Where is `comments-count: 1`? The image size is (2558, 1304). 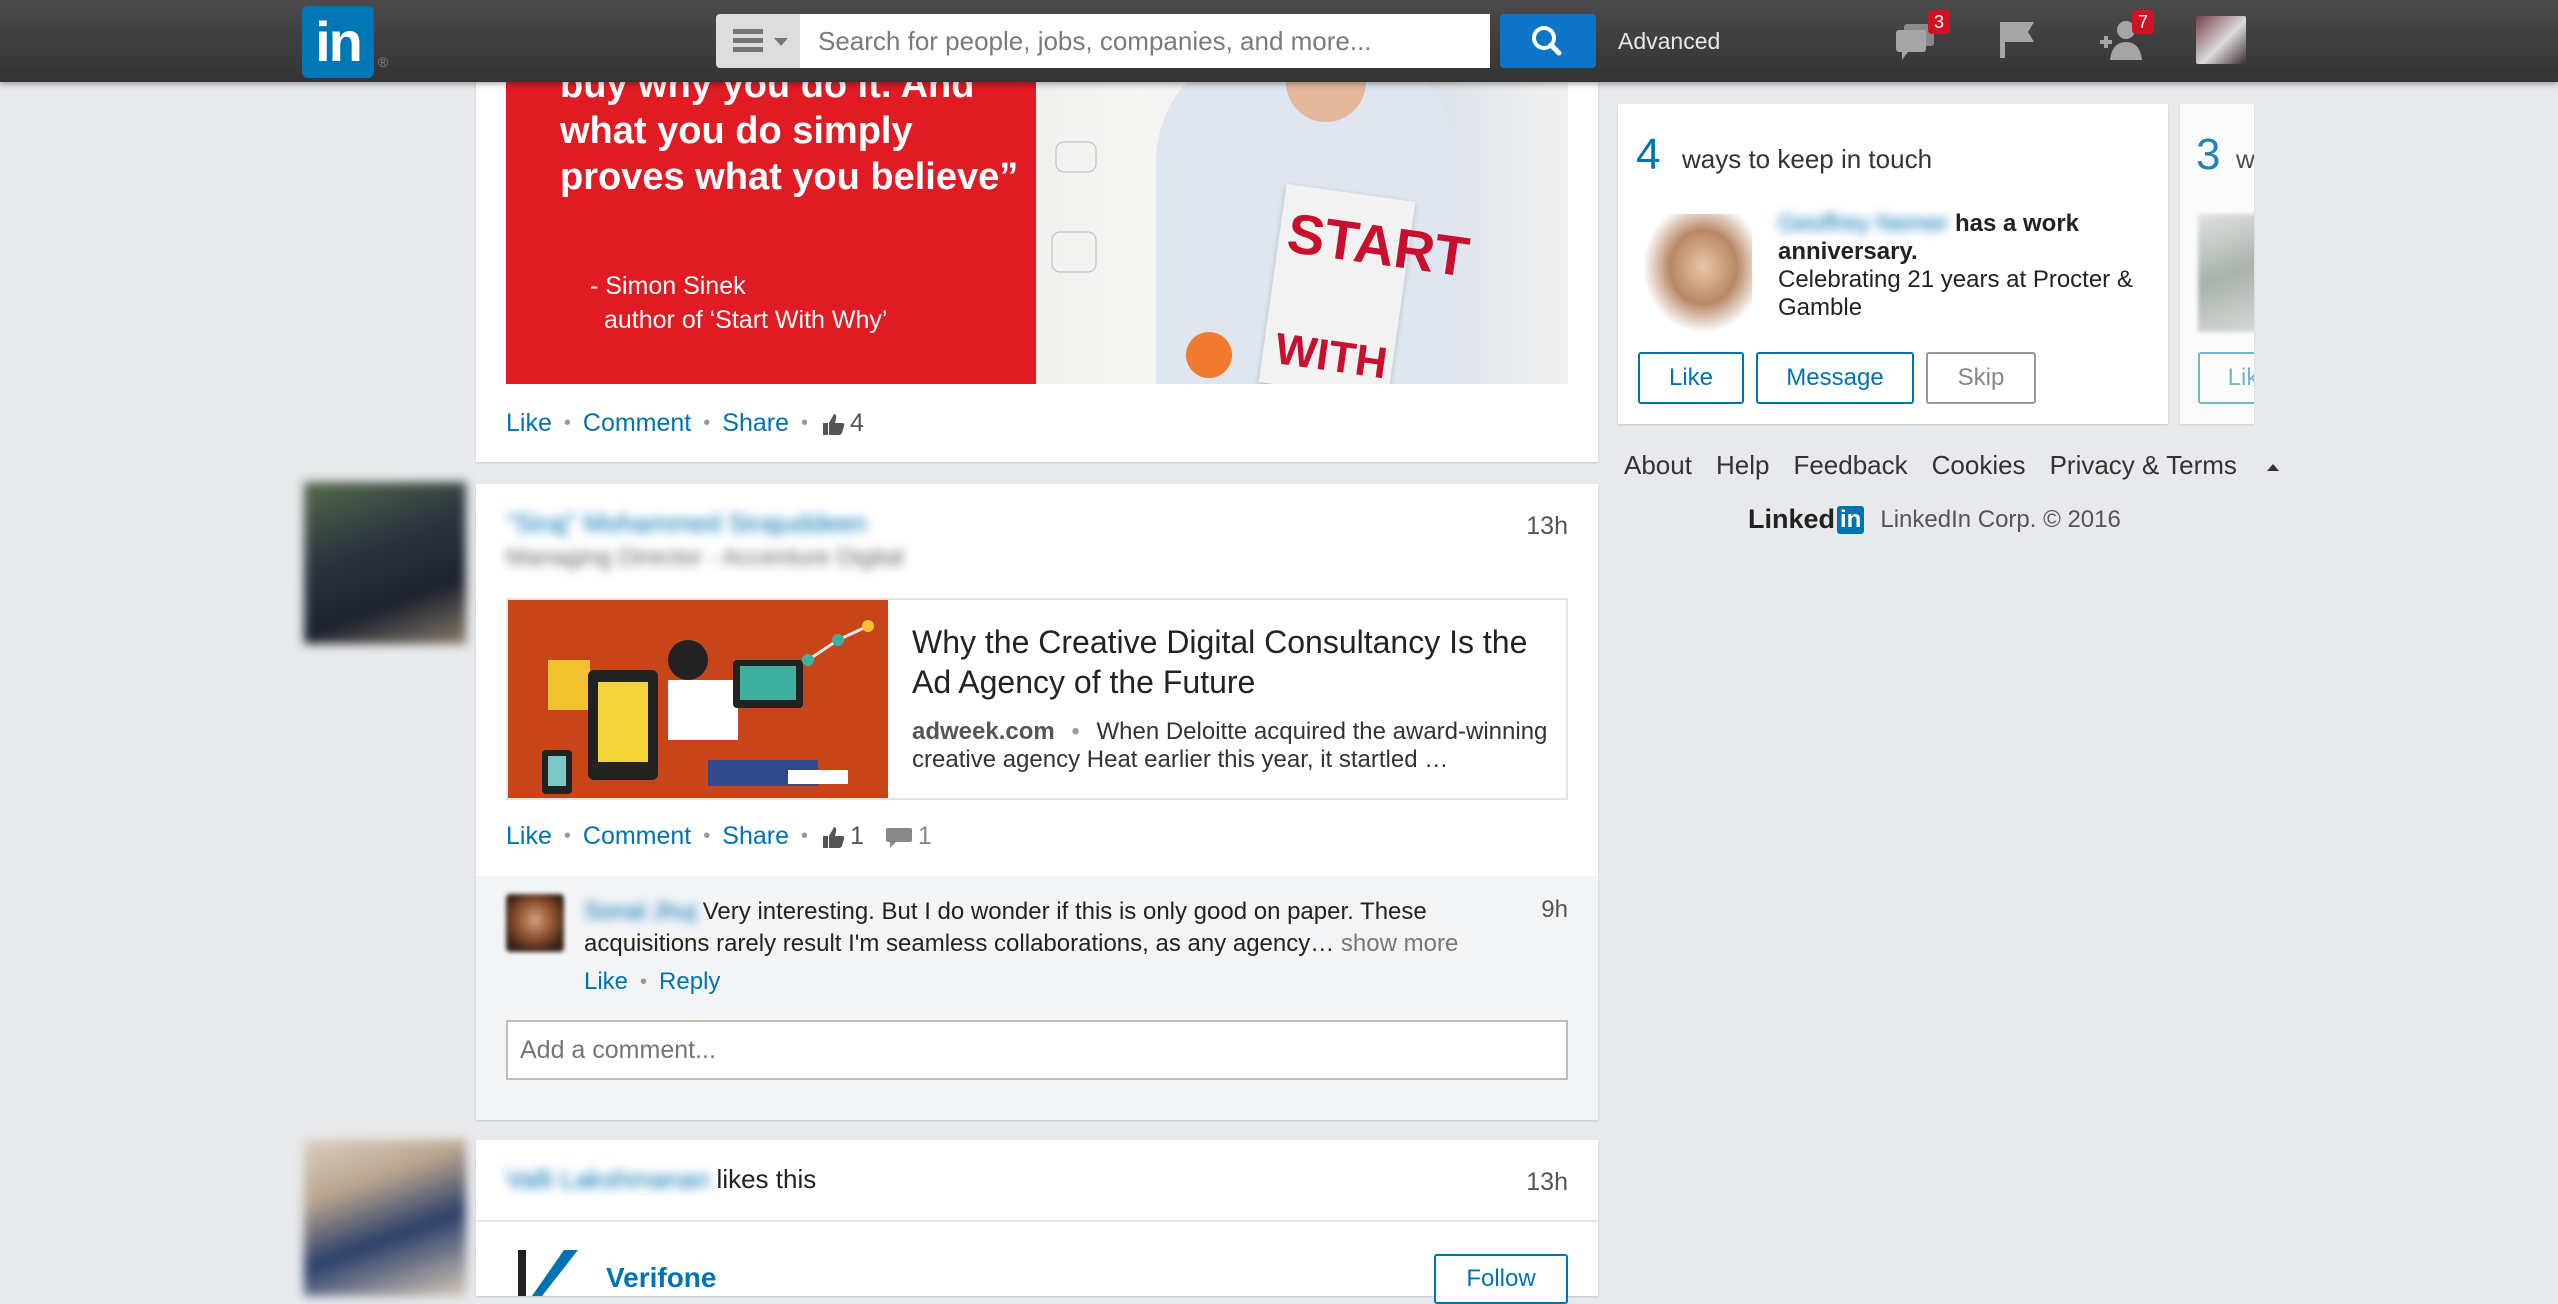 comments-count: 1 is located at coordinates (908, 836).